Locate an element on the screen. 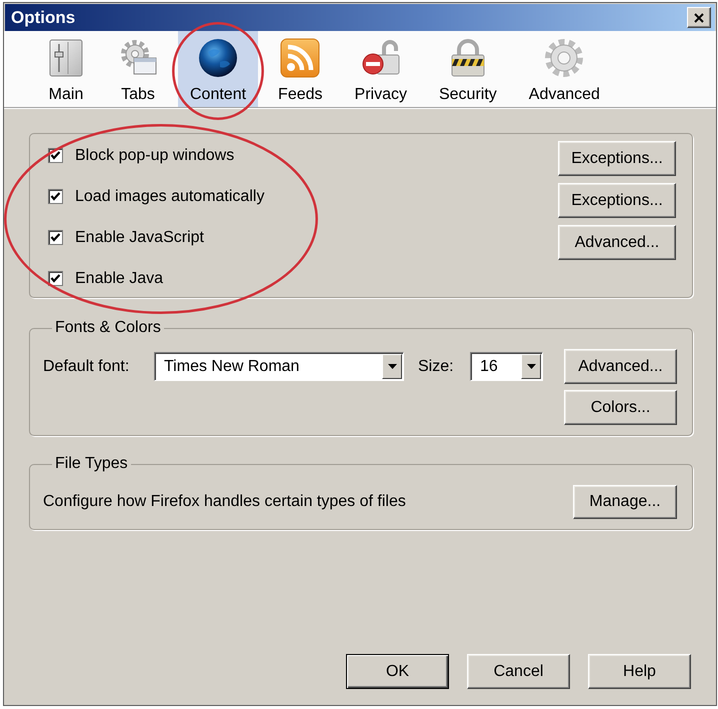 The height and width of the screenshot is (709, 718). window-title: Options is located at coordinates (43, 18).